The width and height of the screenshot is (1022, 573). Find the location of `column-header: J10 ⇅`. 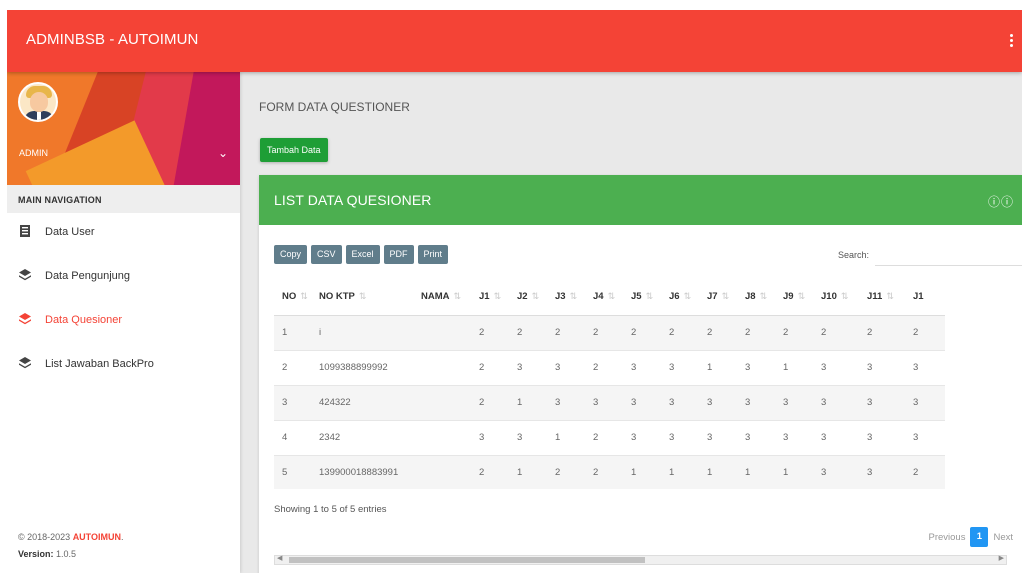

column-header: J10 ⇅ is located at coordinates (836, 297).